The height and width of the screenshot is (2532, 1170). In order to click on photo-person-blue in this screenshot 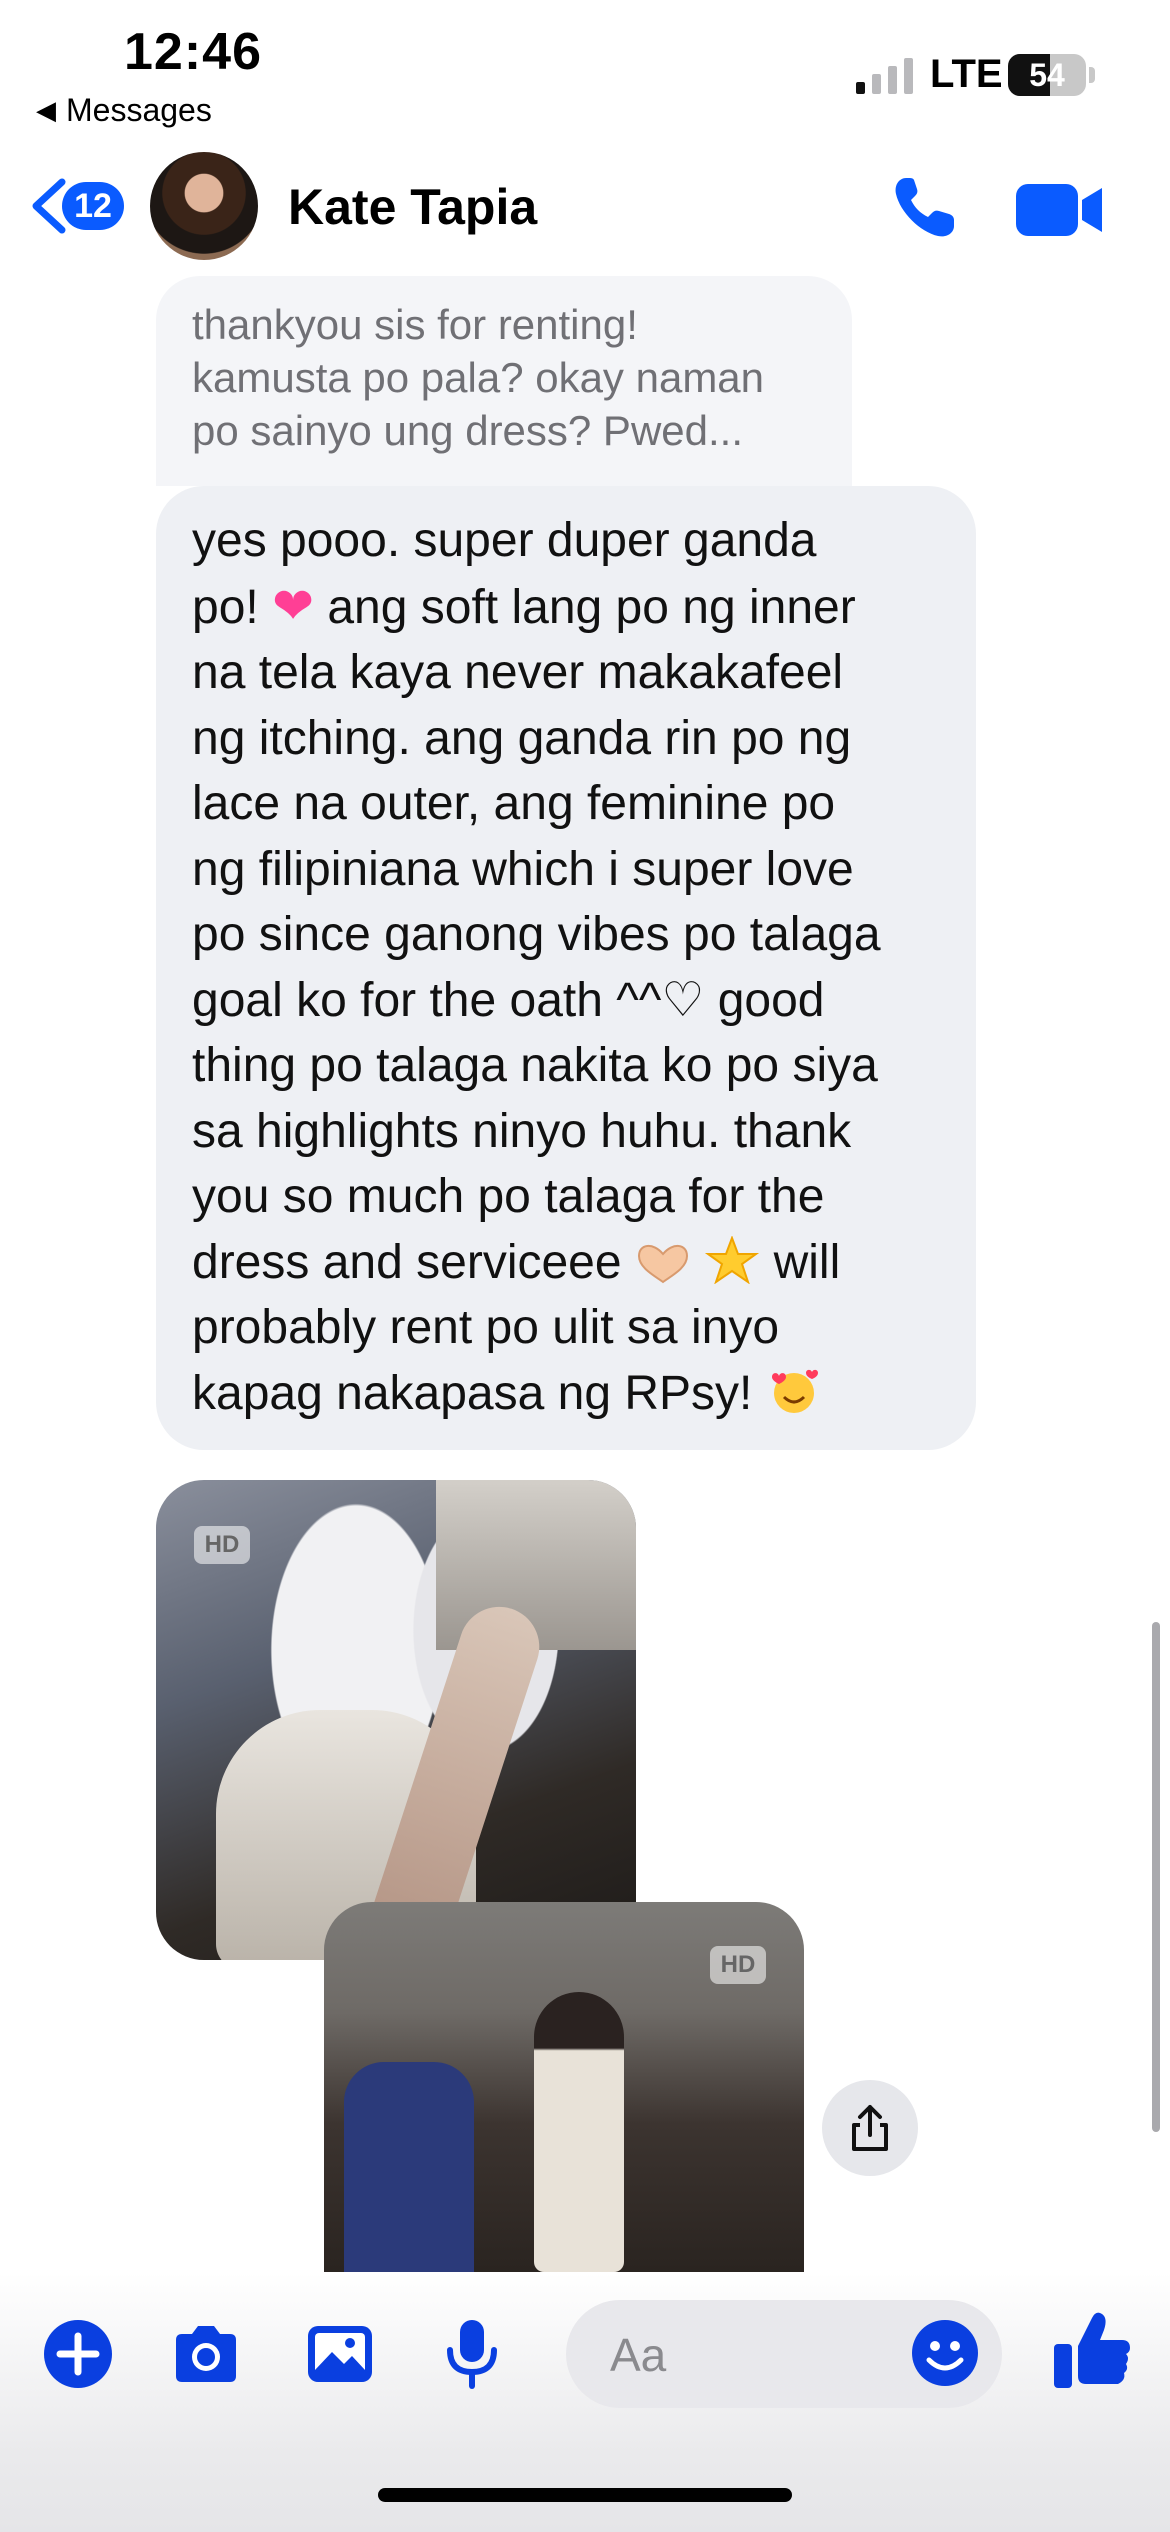, I will do `click(409, 2167)`.